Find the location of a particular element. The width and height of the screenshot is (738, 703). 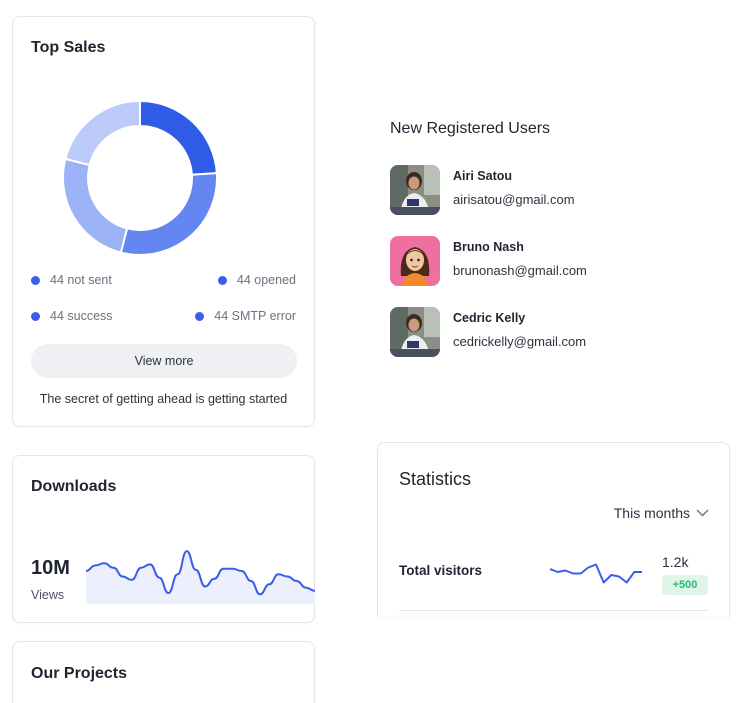

period-select: This months is located at coordinates (661, 513).